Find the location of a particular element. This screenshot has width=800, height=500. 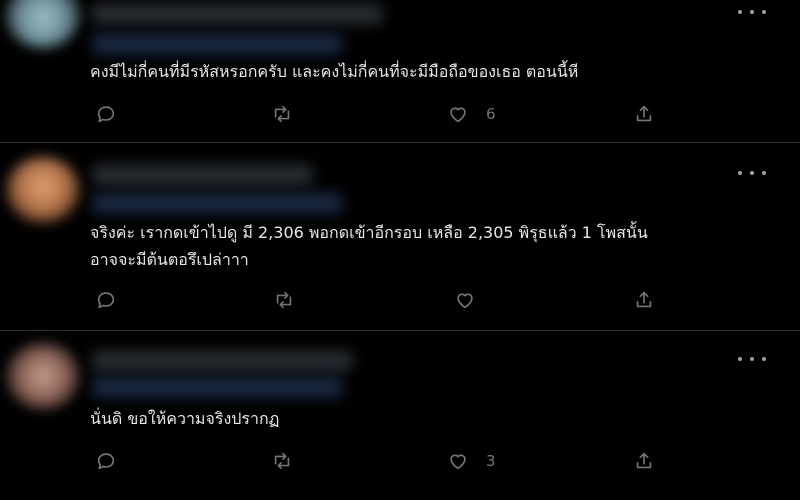

reply-text: นั่นดิ ขอให้ความจริงปรากฏ is located at coordinates (185, 418).